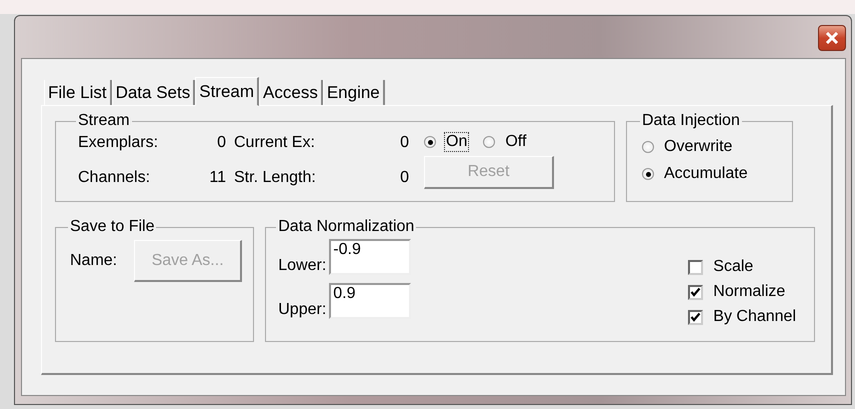 Image resolution: width=855 pixels, height=409 pixels. I want to click on input-field: -0.9, so click(370, 257).